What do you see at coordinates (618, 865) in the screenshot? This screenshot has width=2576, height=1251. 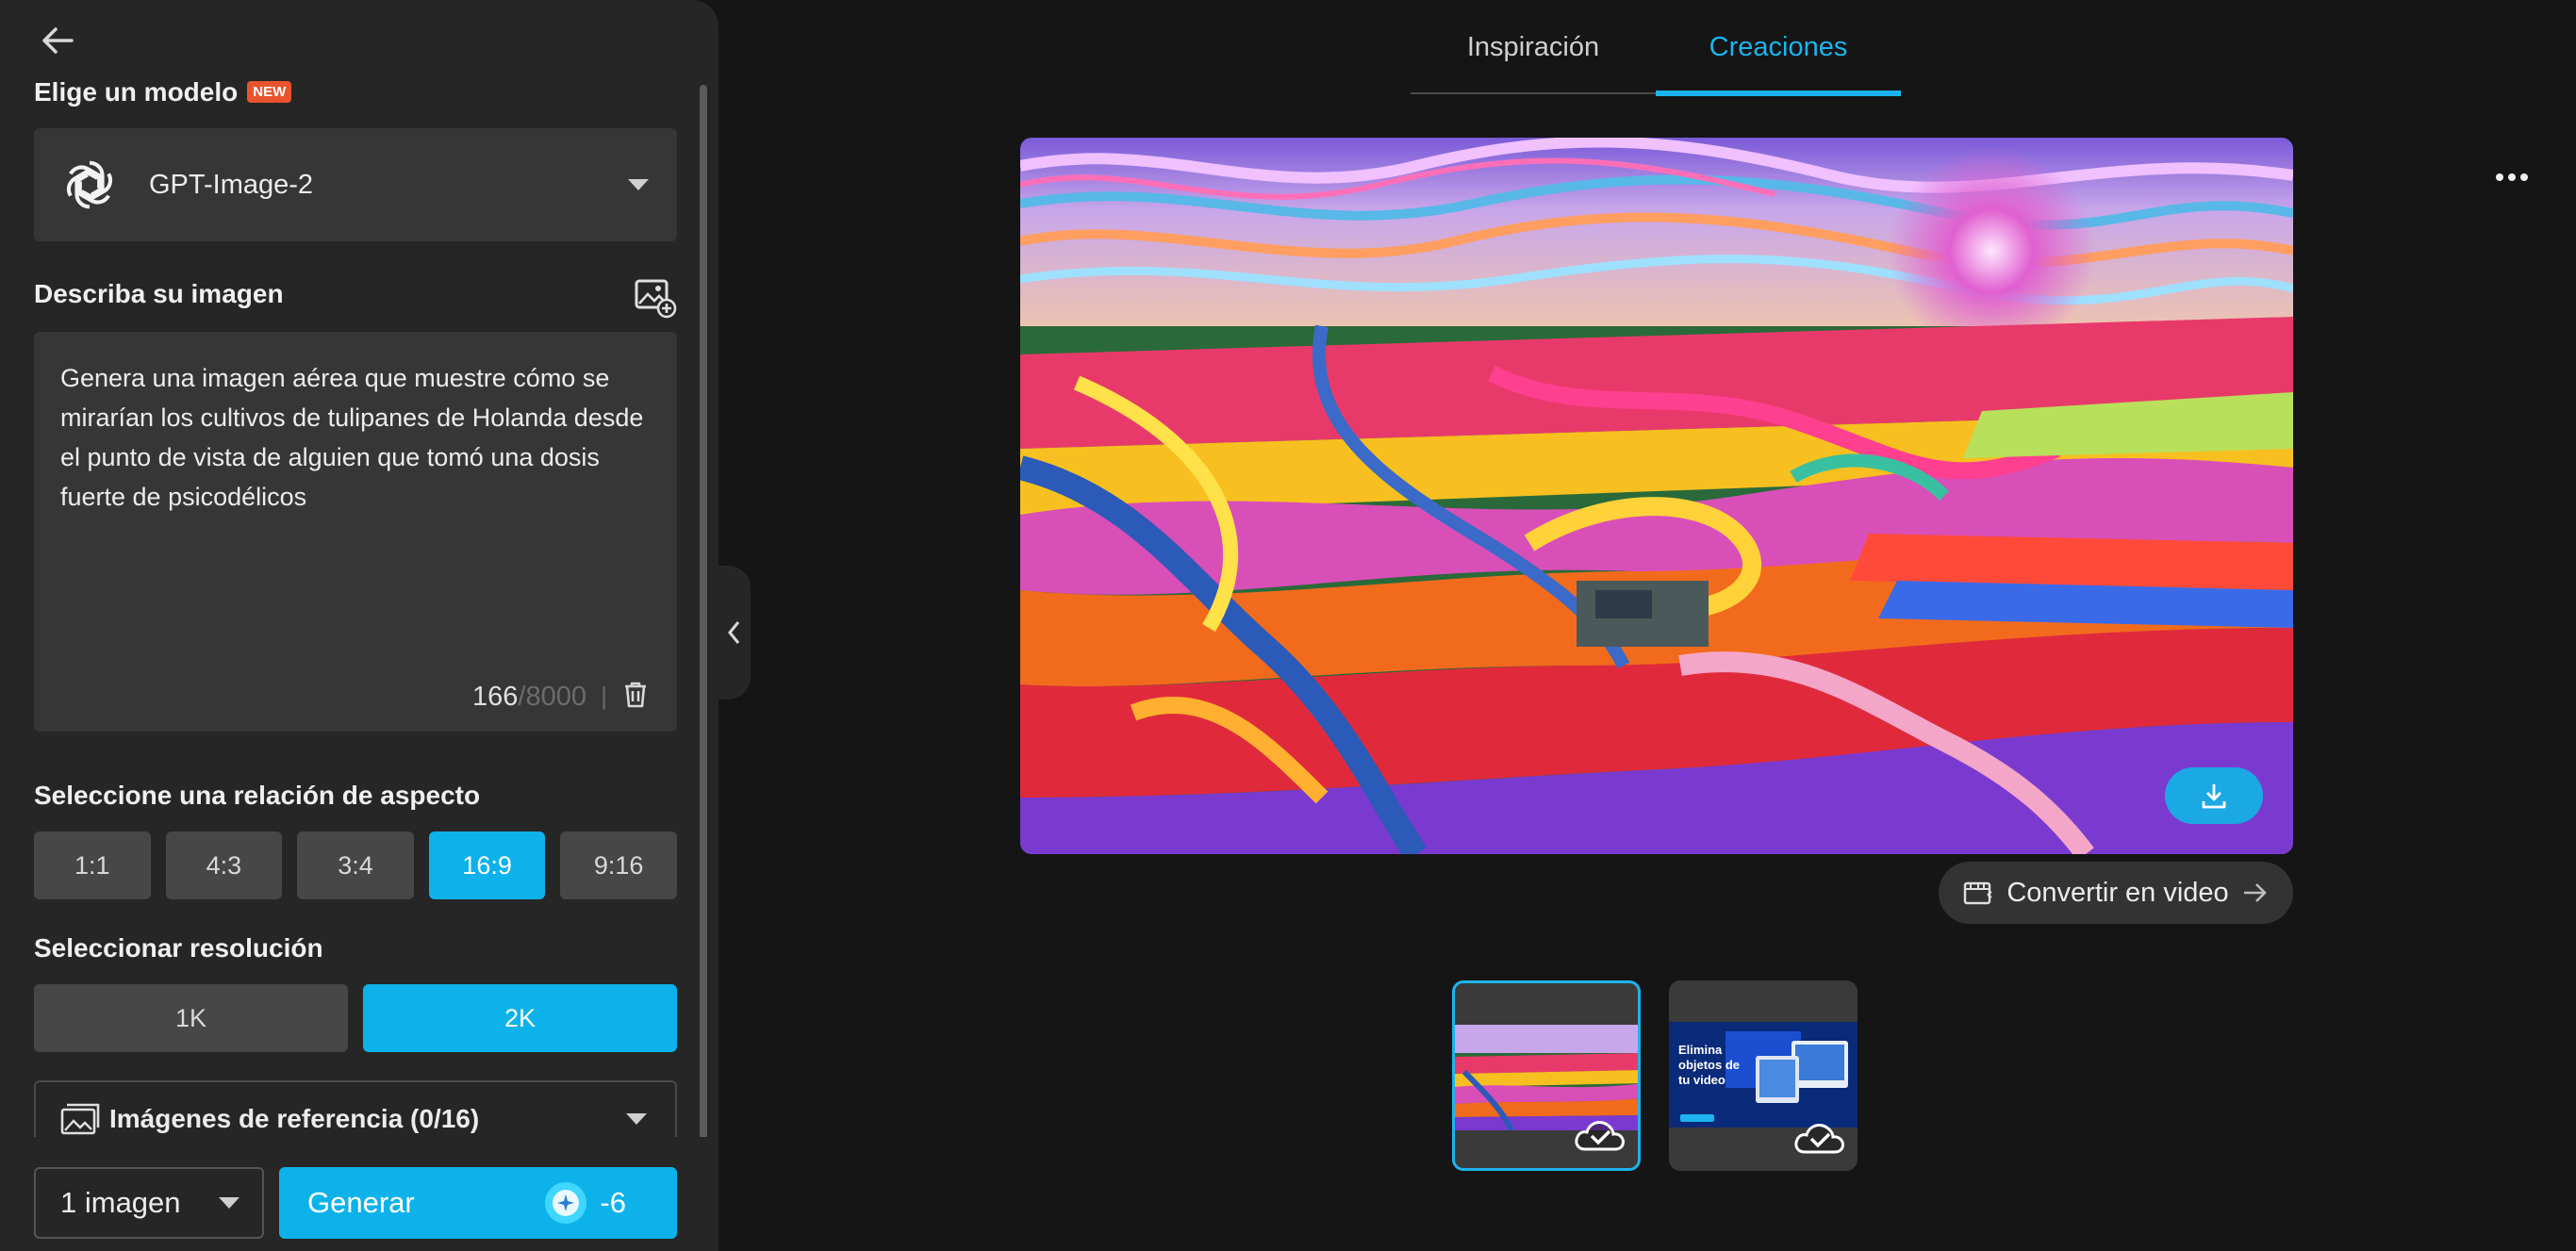 I see `ratio-9-16-button: 9:16` at bounding box center [618, 865].